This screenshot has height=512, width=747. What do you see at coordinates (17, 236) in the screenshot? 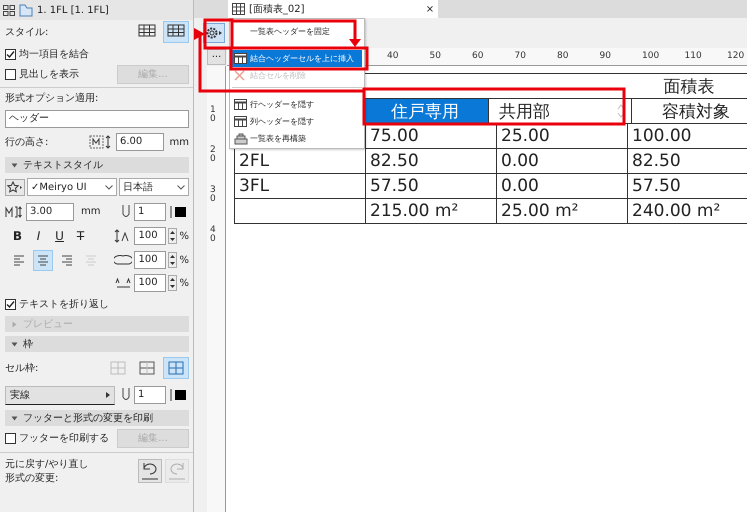
I see `text-style-button: B` at bounding box center [17, 236].